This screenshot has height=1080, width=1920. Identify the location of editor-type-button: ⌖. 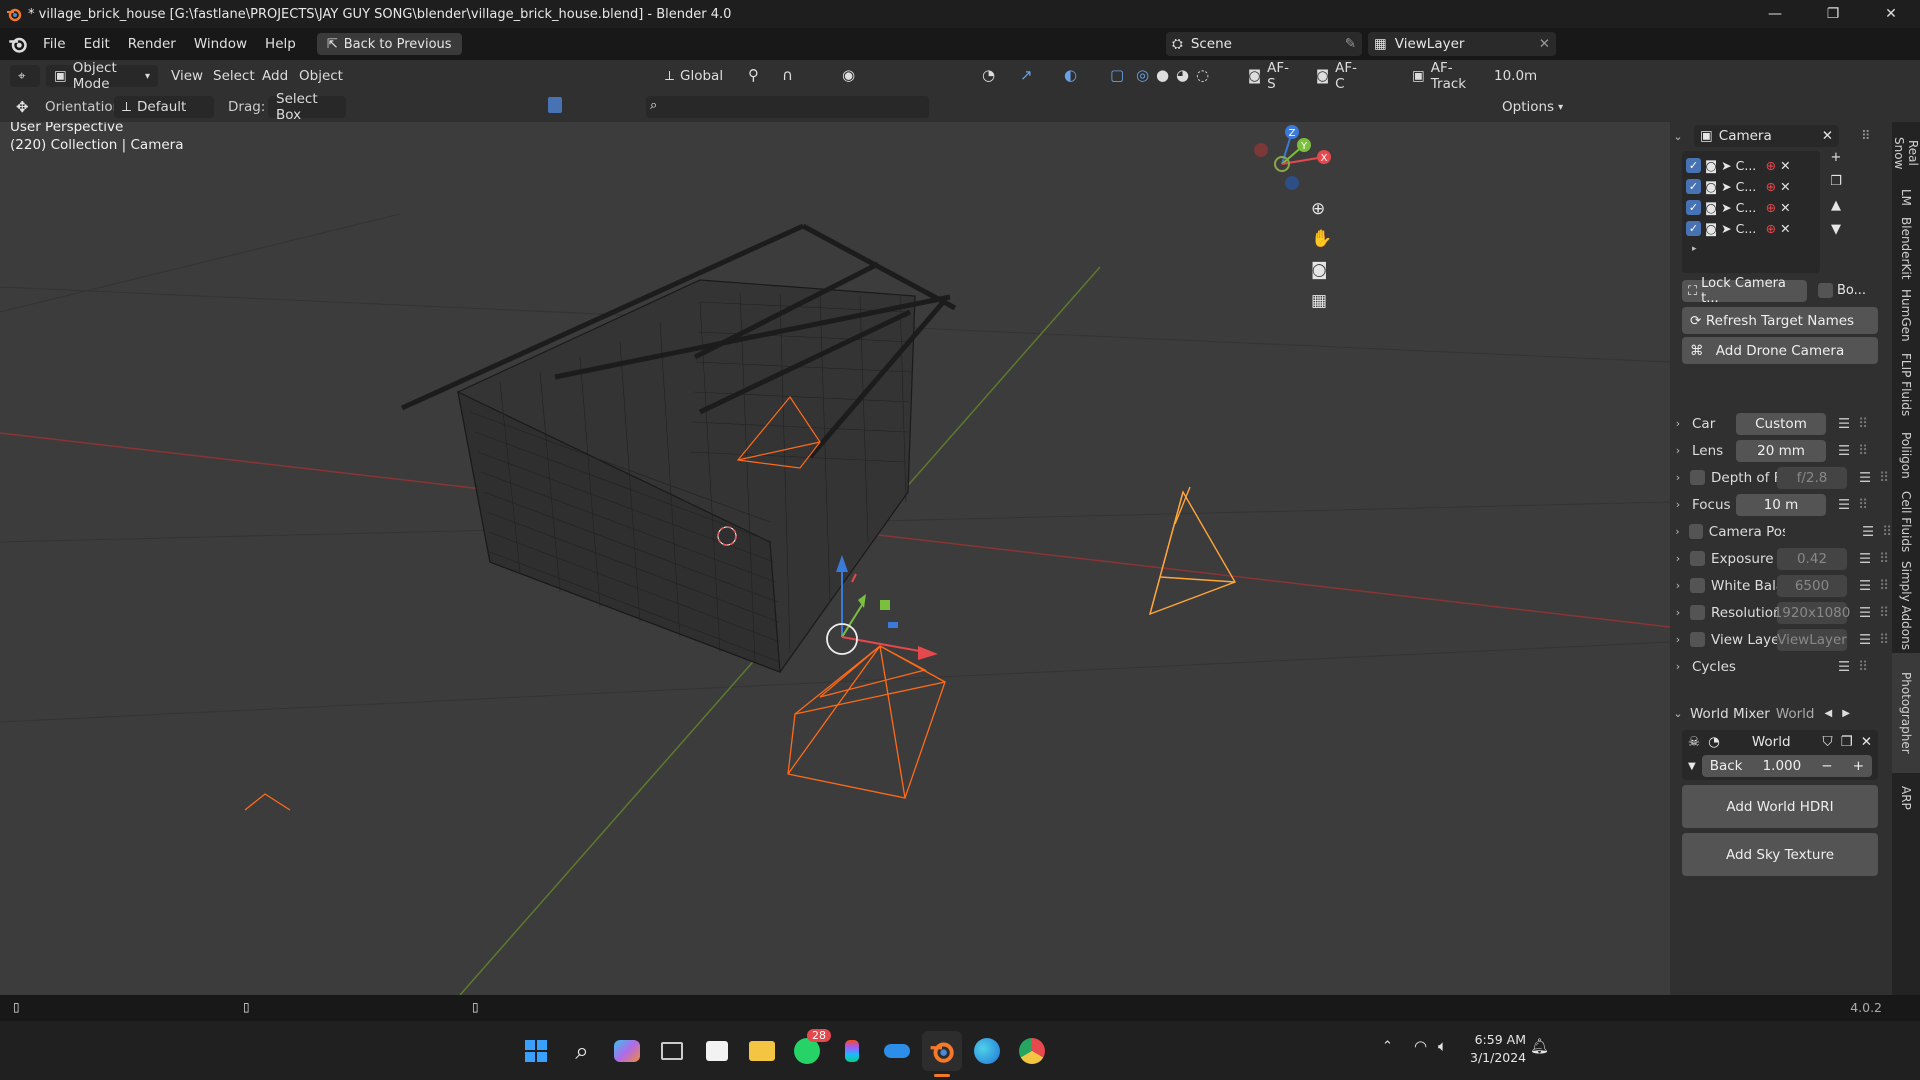
(25, 76).